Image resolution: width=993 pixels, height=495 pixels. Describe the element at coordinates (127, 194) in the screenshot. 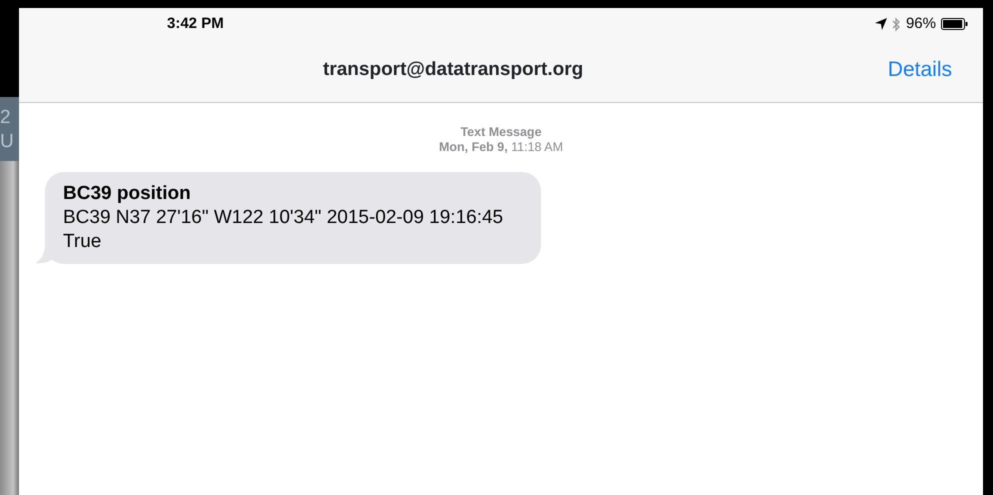

I see `message-title: BC39 position` at that location.